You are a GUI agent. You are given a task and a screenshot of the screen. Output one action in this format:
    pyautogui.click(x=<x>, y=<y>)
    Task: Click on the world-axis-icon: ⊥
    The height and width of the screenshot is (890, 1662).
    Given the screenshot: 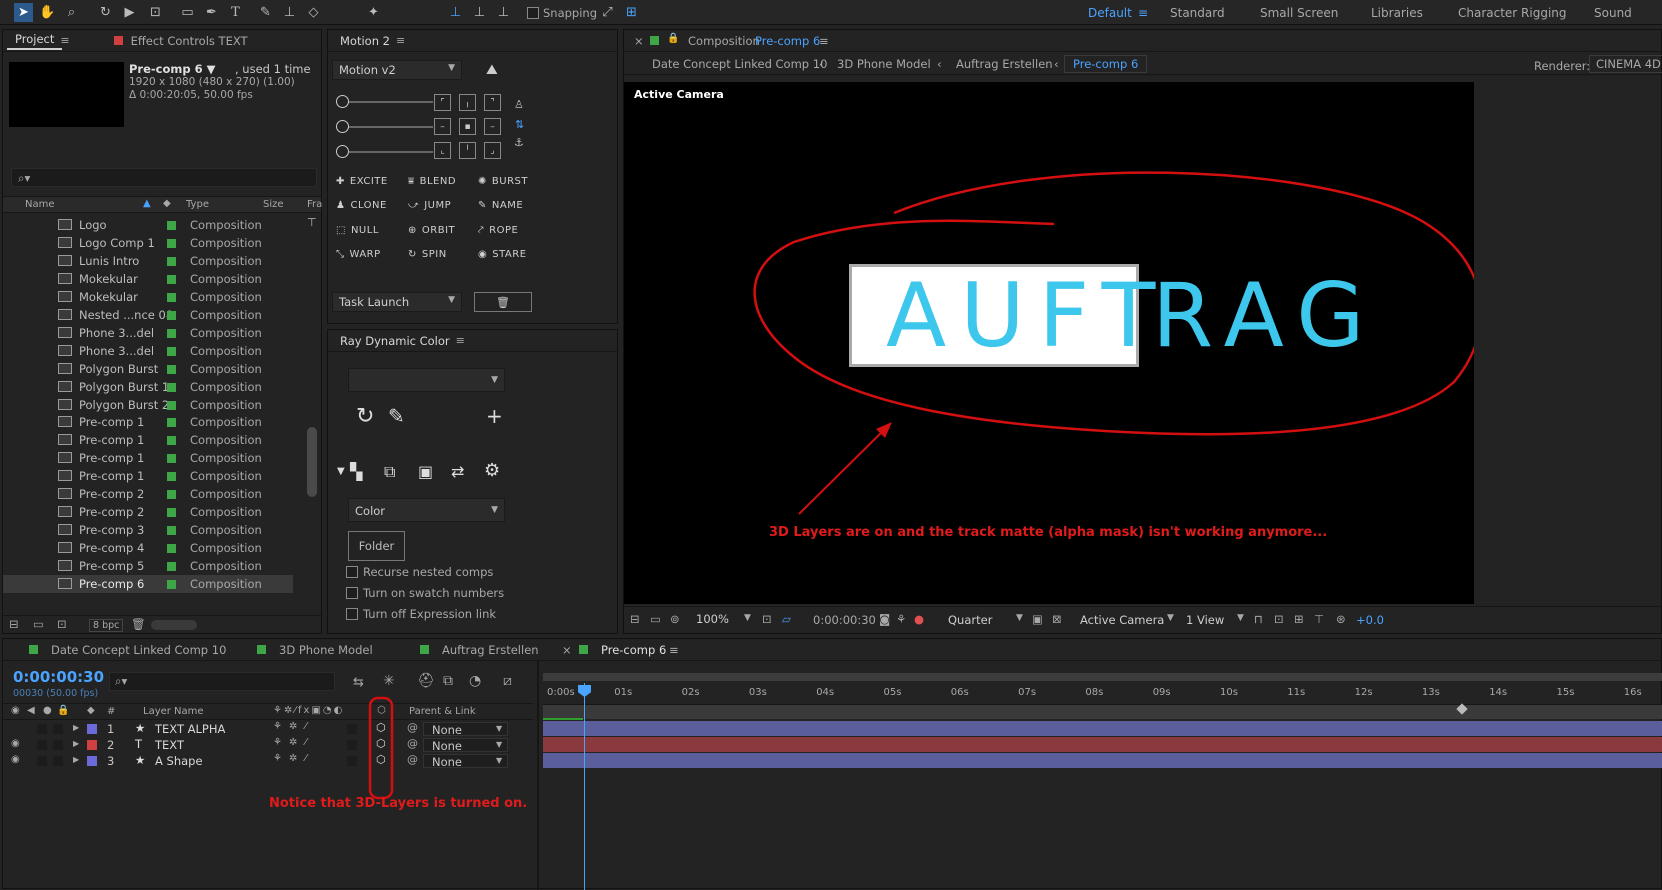 What is the action you would take?
    pyautogui.click(x=479, y=12)
    